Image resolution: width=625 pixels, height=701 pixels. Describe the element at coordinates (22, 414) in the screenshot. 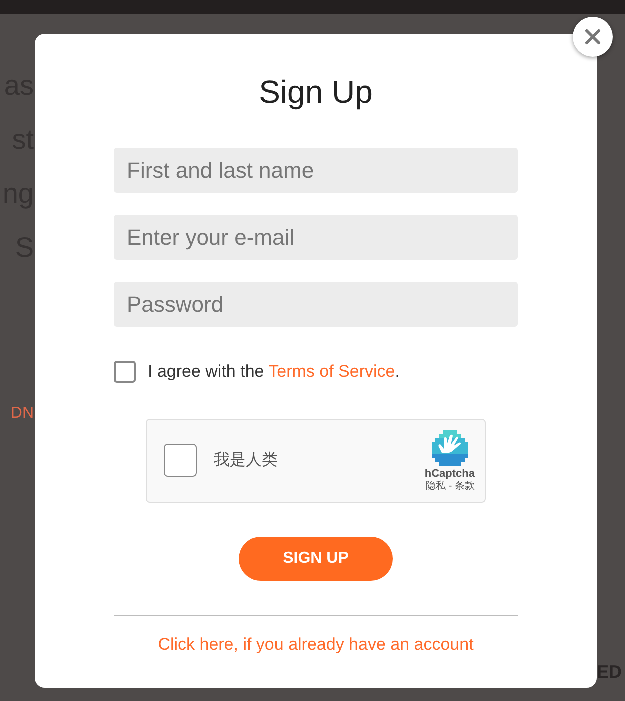

I see `background-link-text: DN` at that location.